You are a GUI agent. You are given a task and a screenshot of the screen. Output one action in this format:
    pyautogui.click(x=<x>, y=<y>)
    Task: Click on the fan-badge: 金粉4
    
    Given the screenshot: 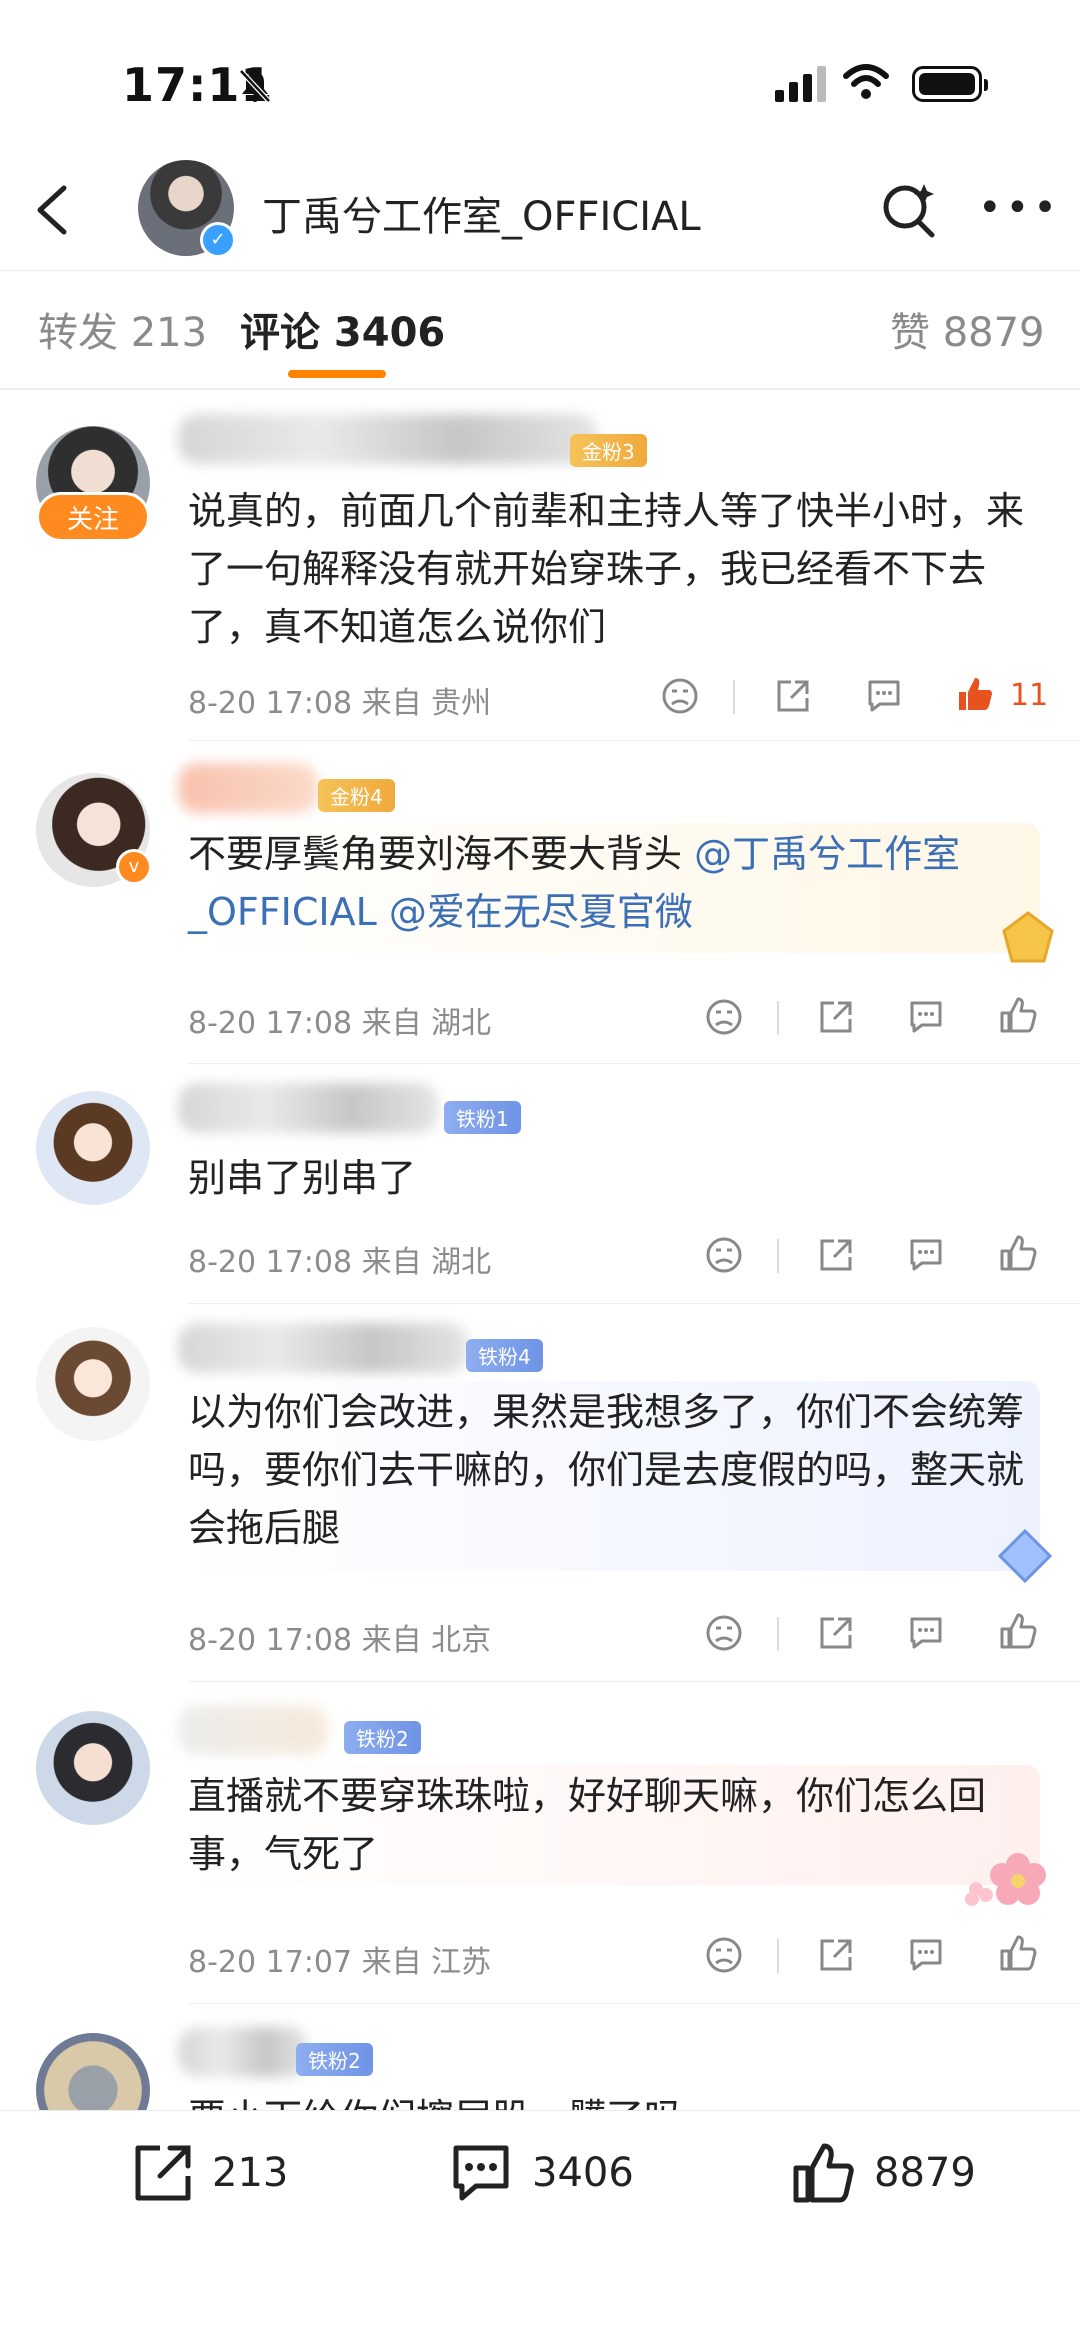 What is the action you would take?
    pyautogui.click(x=356, y=795)
    